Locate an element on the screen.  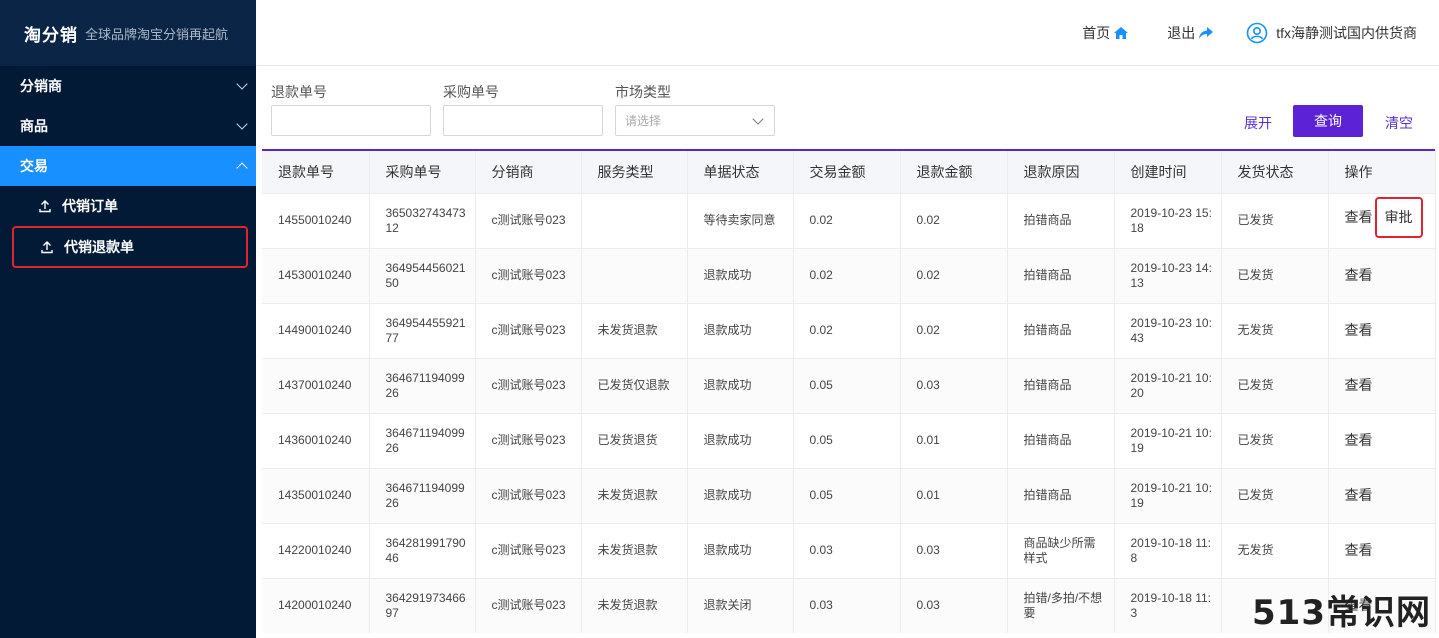
column-header: 操作 is located at coordinates (1382, 172).